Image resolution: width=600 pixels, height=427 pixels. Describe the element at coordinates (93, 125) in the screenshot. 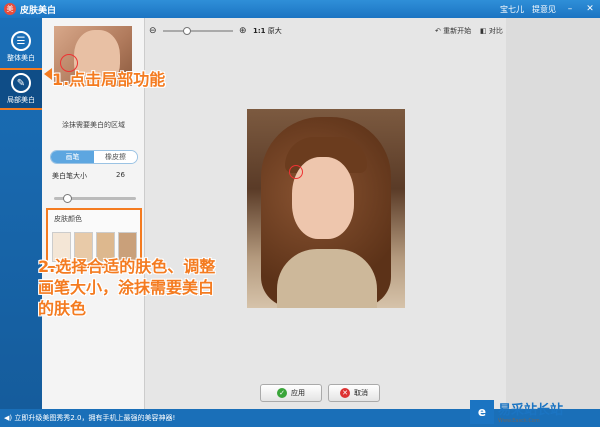

I see `panel-hint: 涂抹需要美白的区域` at that location.